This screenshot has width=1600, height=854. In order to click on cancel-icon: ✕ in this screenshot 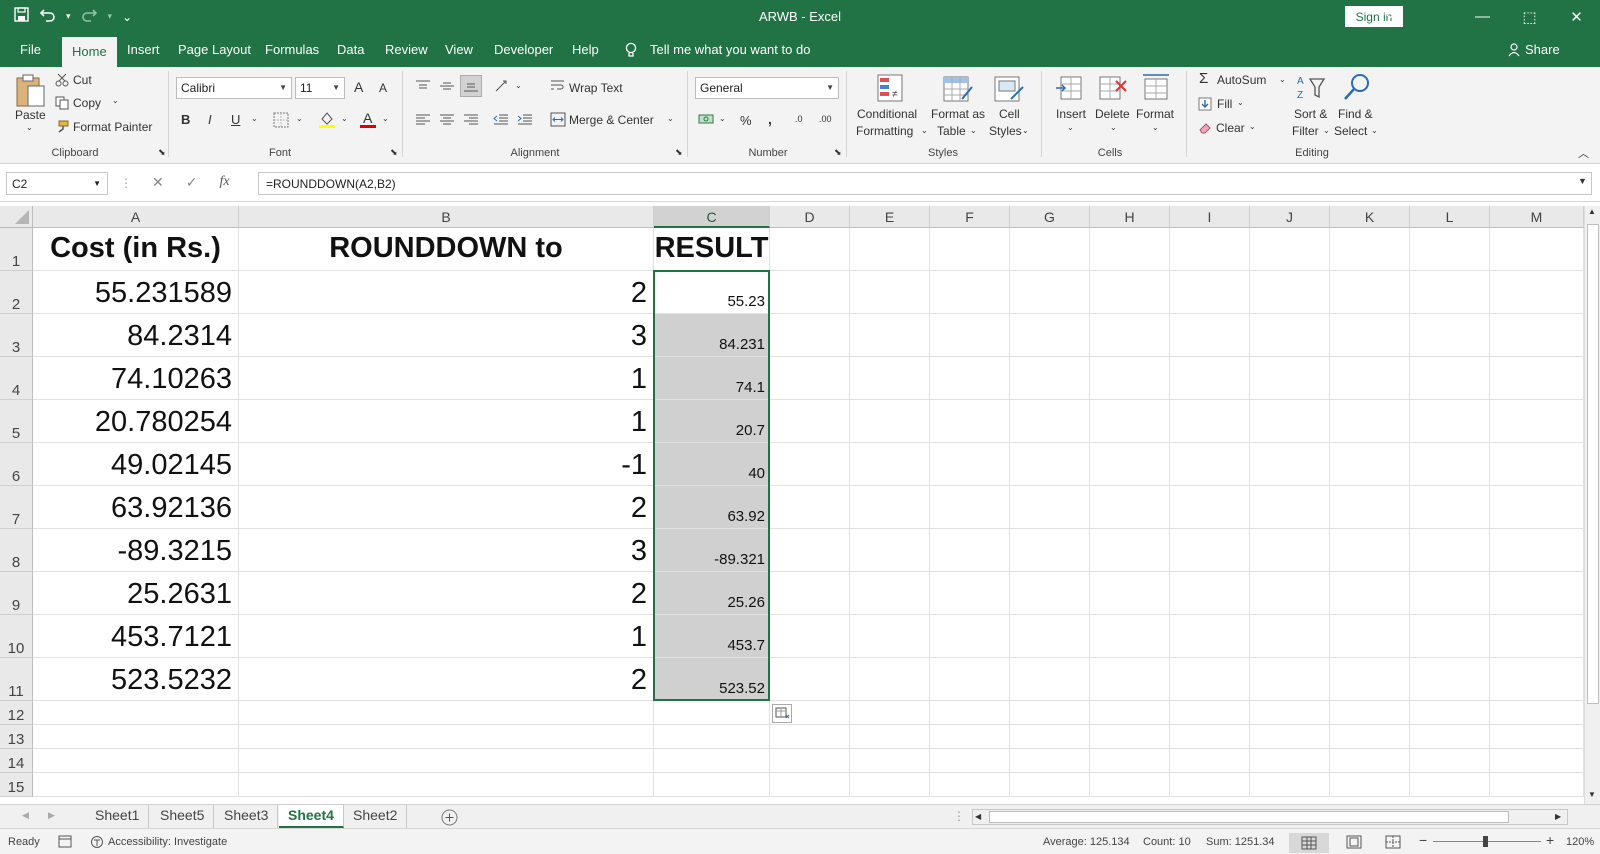, I will do `click(158, 182)`.